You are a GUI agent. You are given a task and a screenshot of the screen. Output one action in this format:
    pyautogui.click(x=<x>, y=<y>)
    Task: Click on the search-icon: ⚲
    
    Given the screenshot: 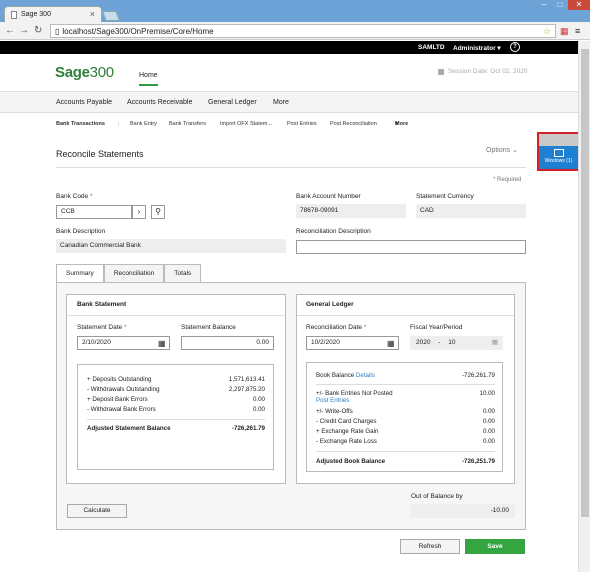 What is the action you would take?
    pyautogui.click(x=158, y=212)
    